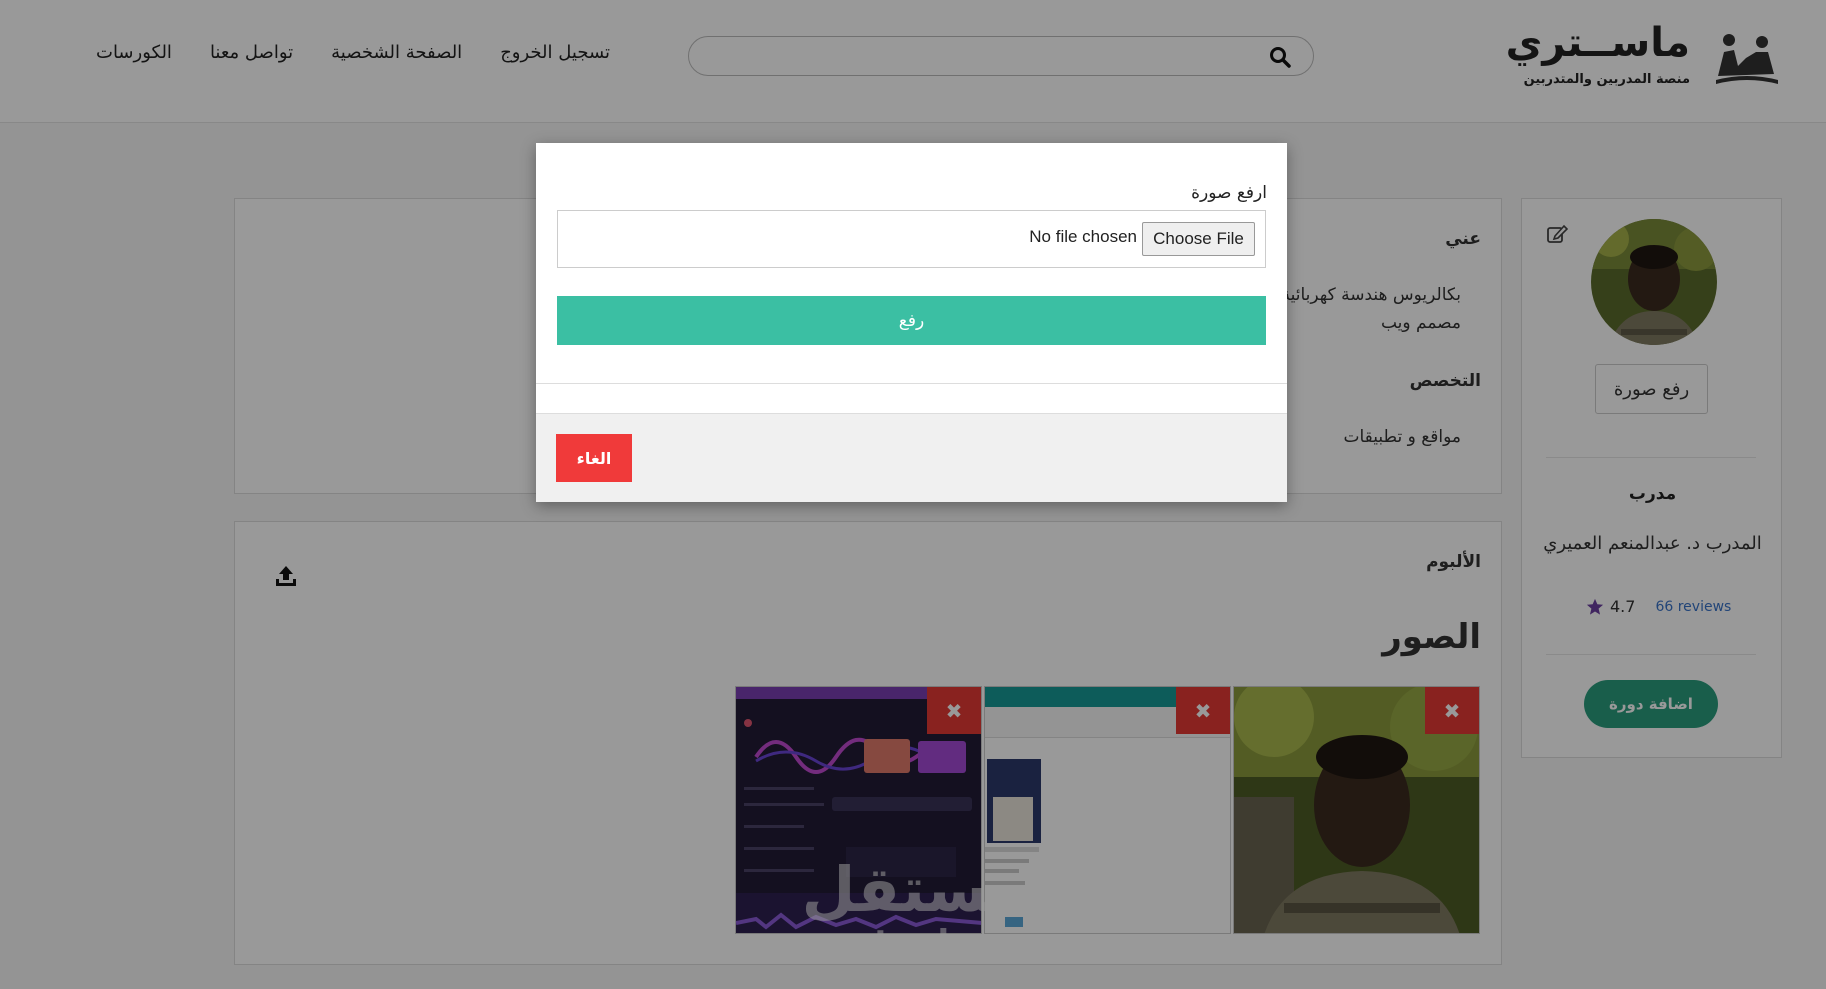 This screenshot has width=1826, height=989. Describe the element at coordinates (911, 457) in the screenshot. I see `modal-footer: الغاء` at that location.